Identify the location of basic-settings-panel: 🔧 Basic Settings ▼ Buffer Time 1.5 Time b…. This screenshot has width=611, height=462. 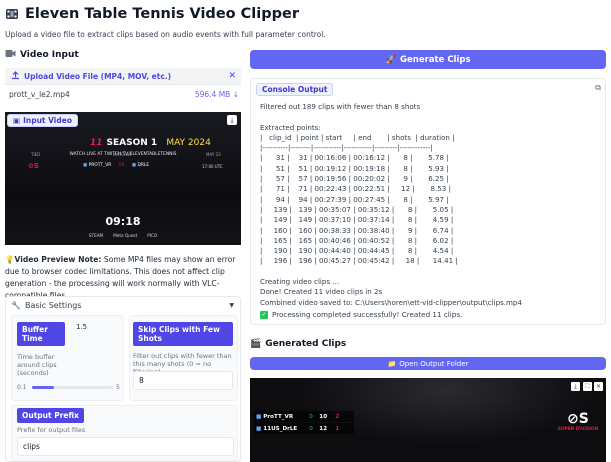
(123, 379).